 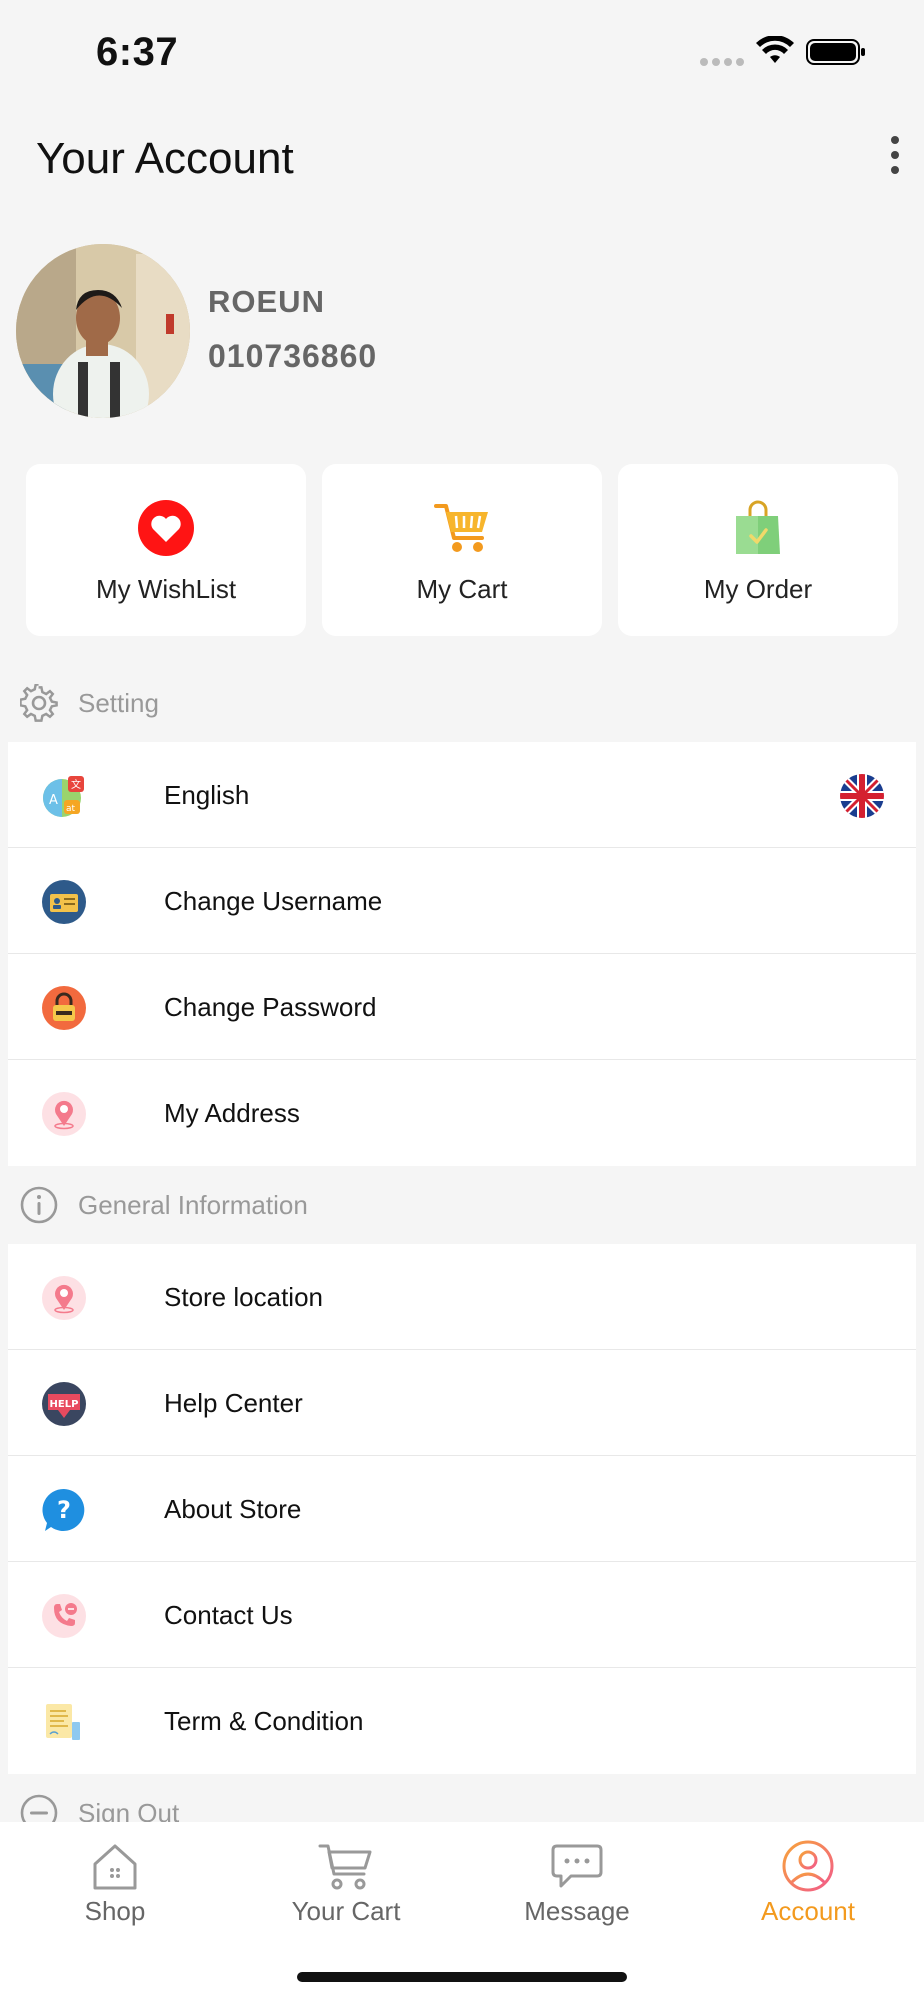 I want to click on phone-icon, so click(x=64, y=1616).